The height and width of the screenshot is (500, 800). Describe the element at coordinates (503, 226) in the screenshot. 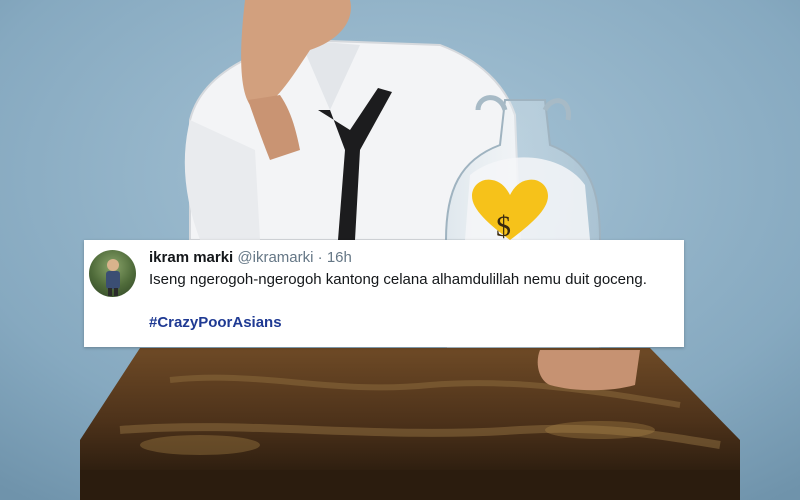

I see `dollar-sign: $` at that location.